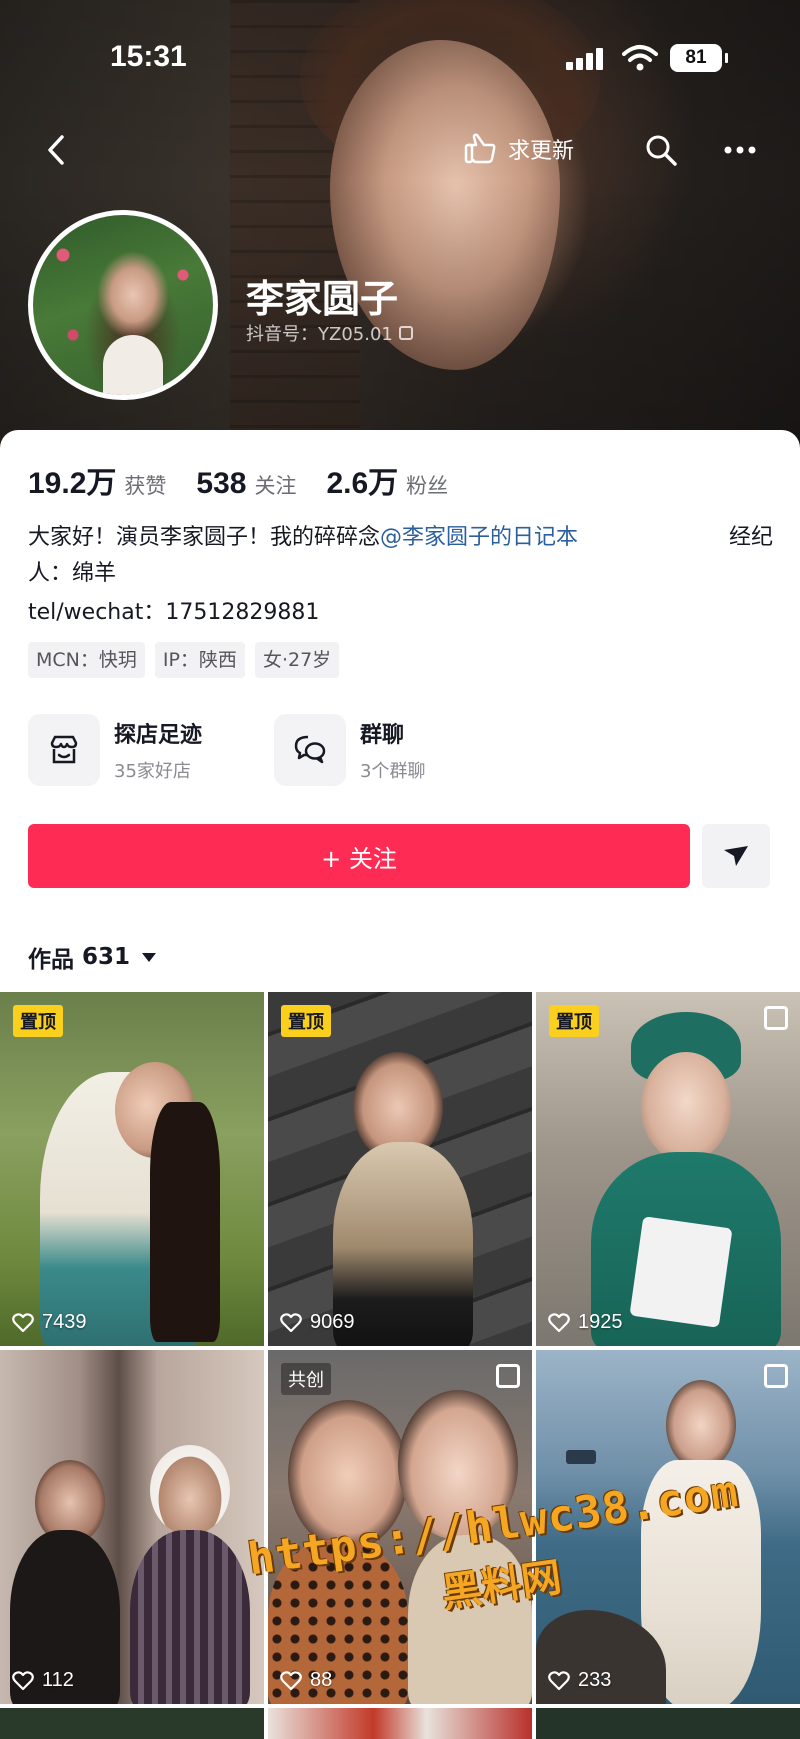  I want to click on more-icon, so click(740, 150).